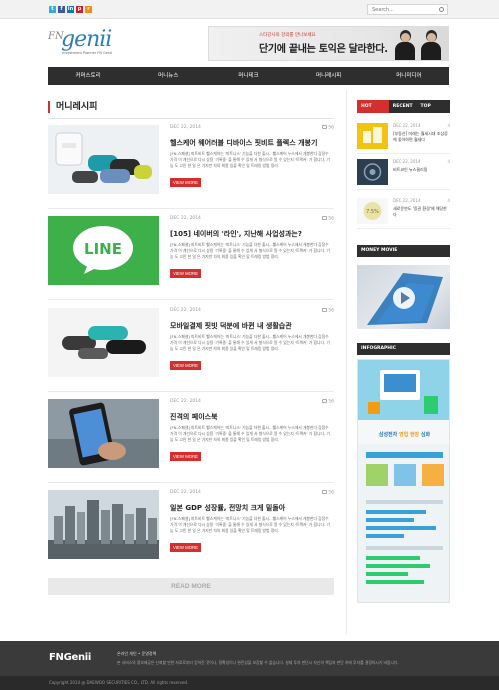 The image size is (499, 690). Describe the element at coordinates (88, 76) in the screenshot. I see `nav-item-commerce-story: 커머스토리` at that location.